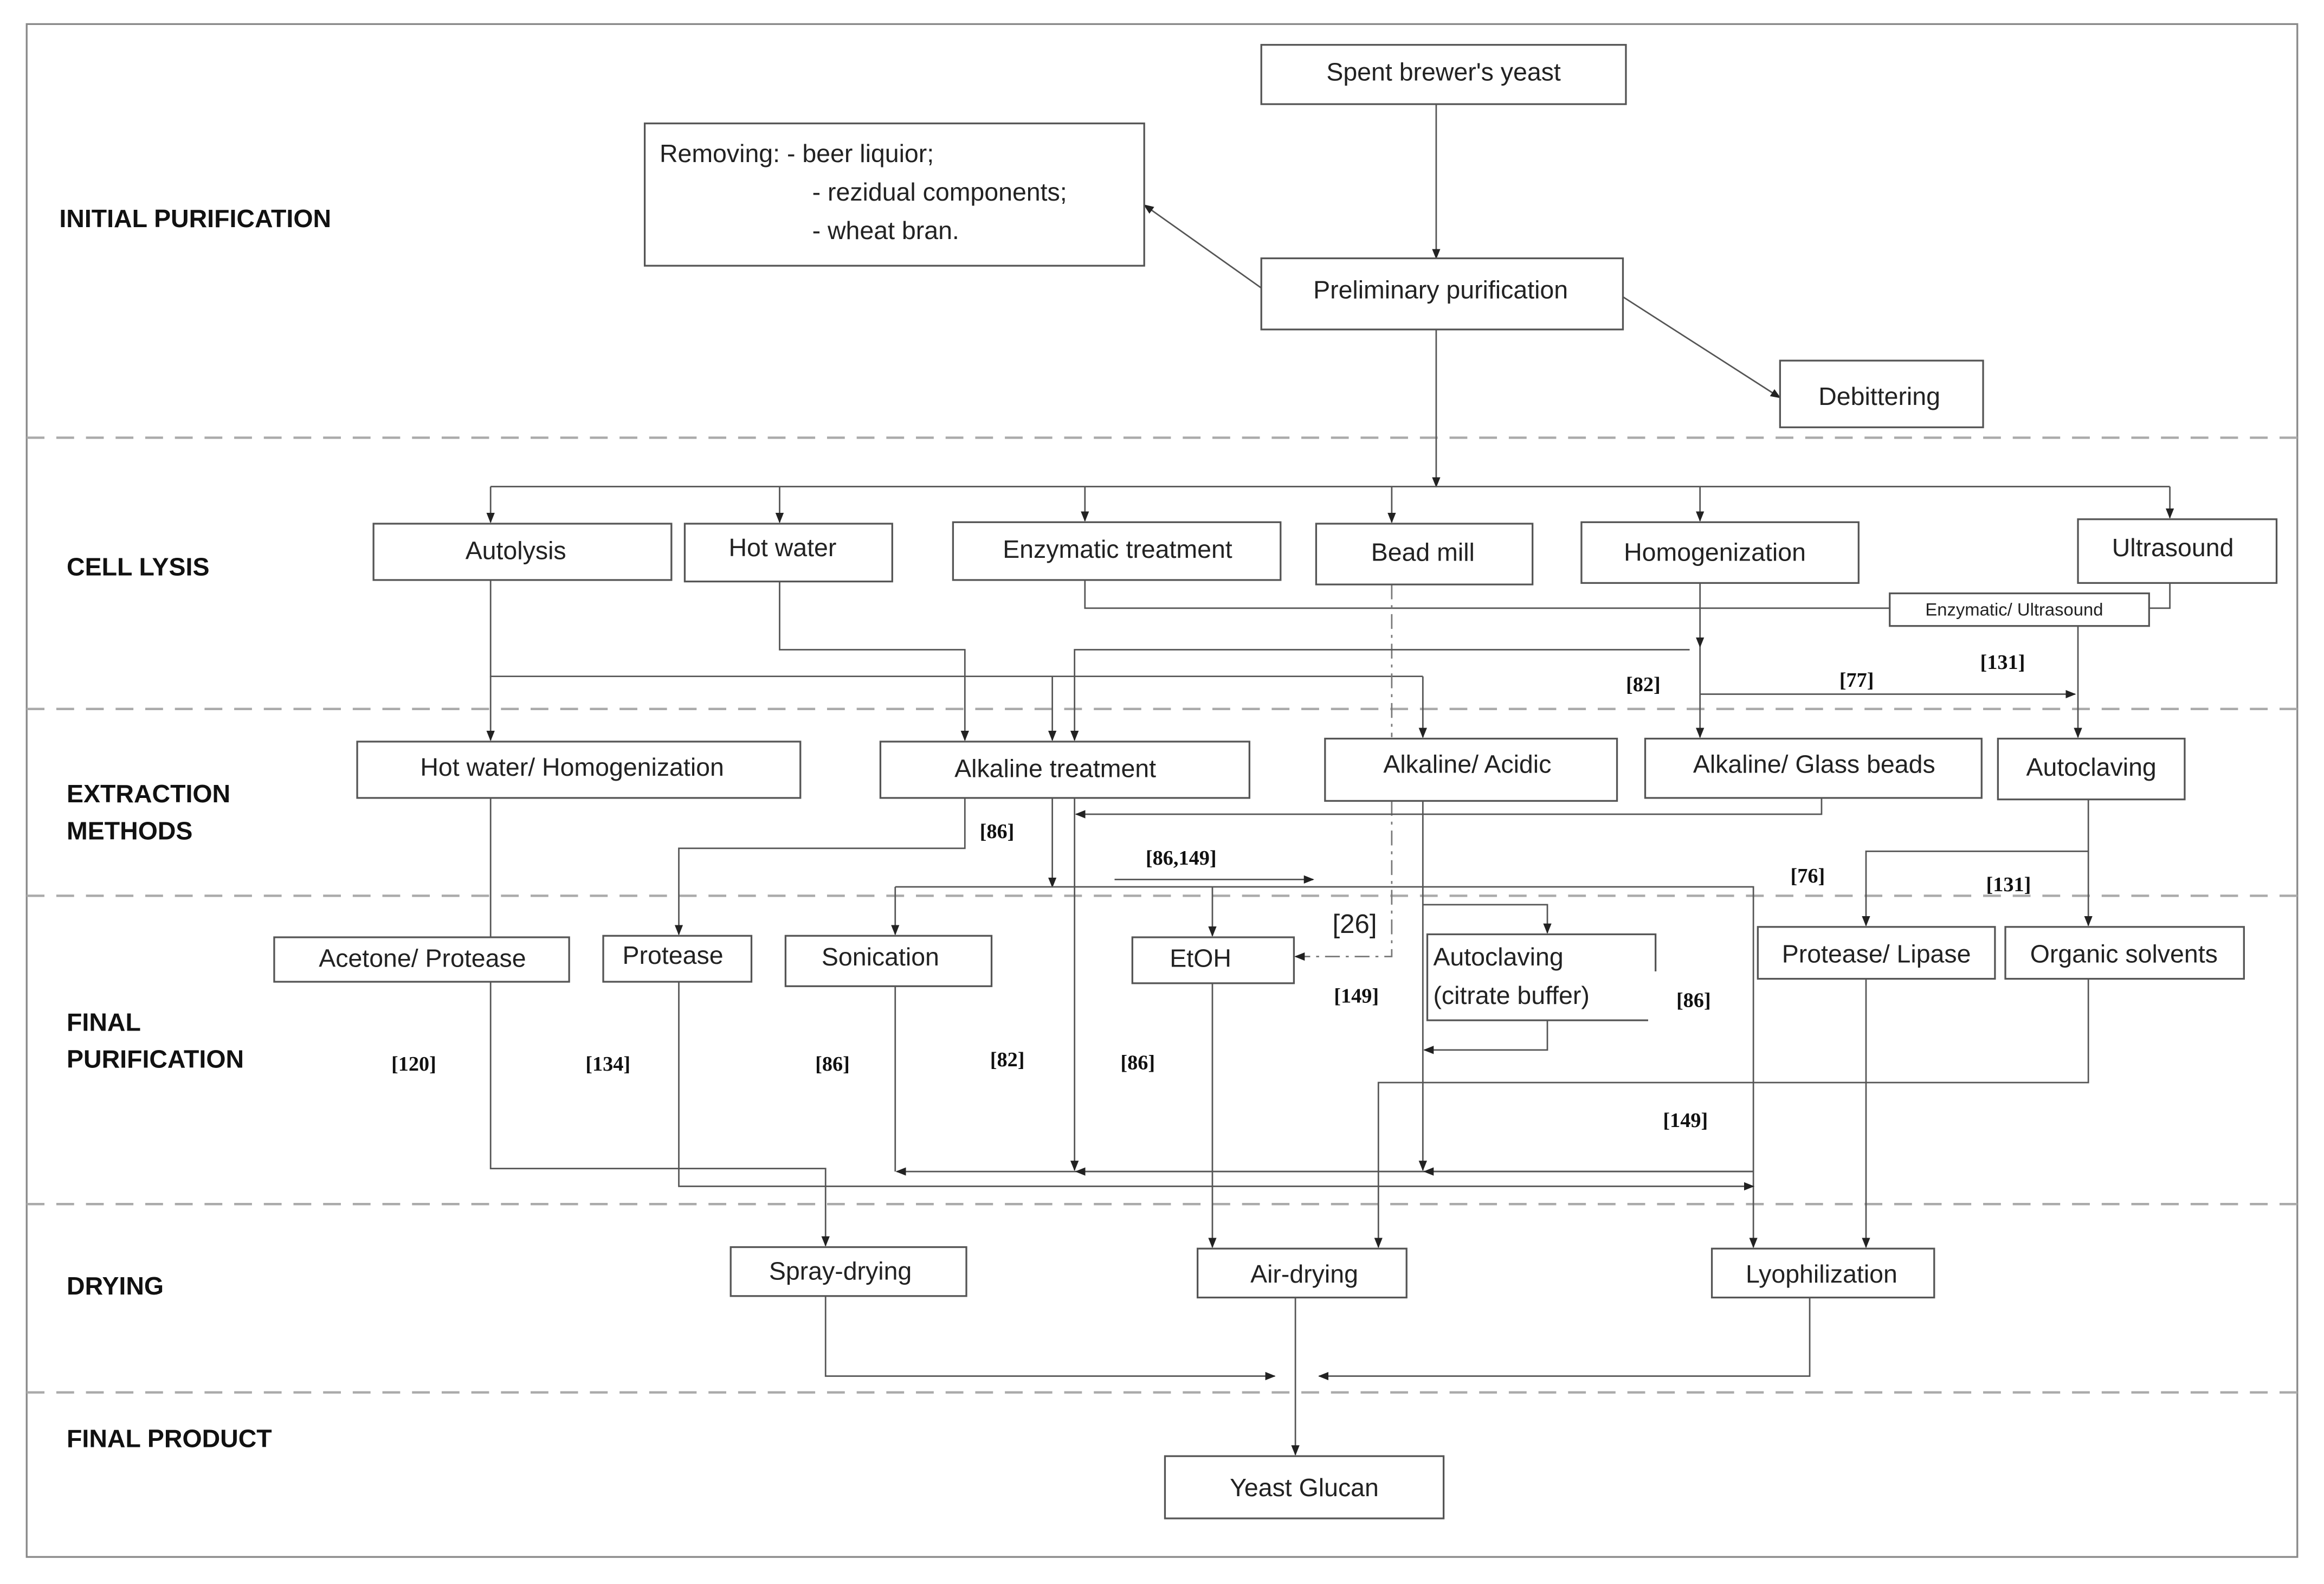  I want to click on node-lyophilization: Lyophilization, so click(1822, 1273).